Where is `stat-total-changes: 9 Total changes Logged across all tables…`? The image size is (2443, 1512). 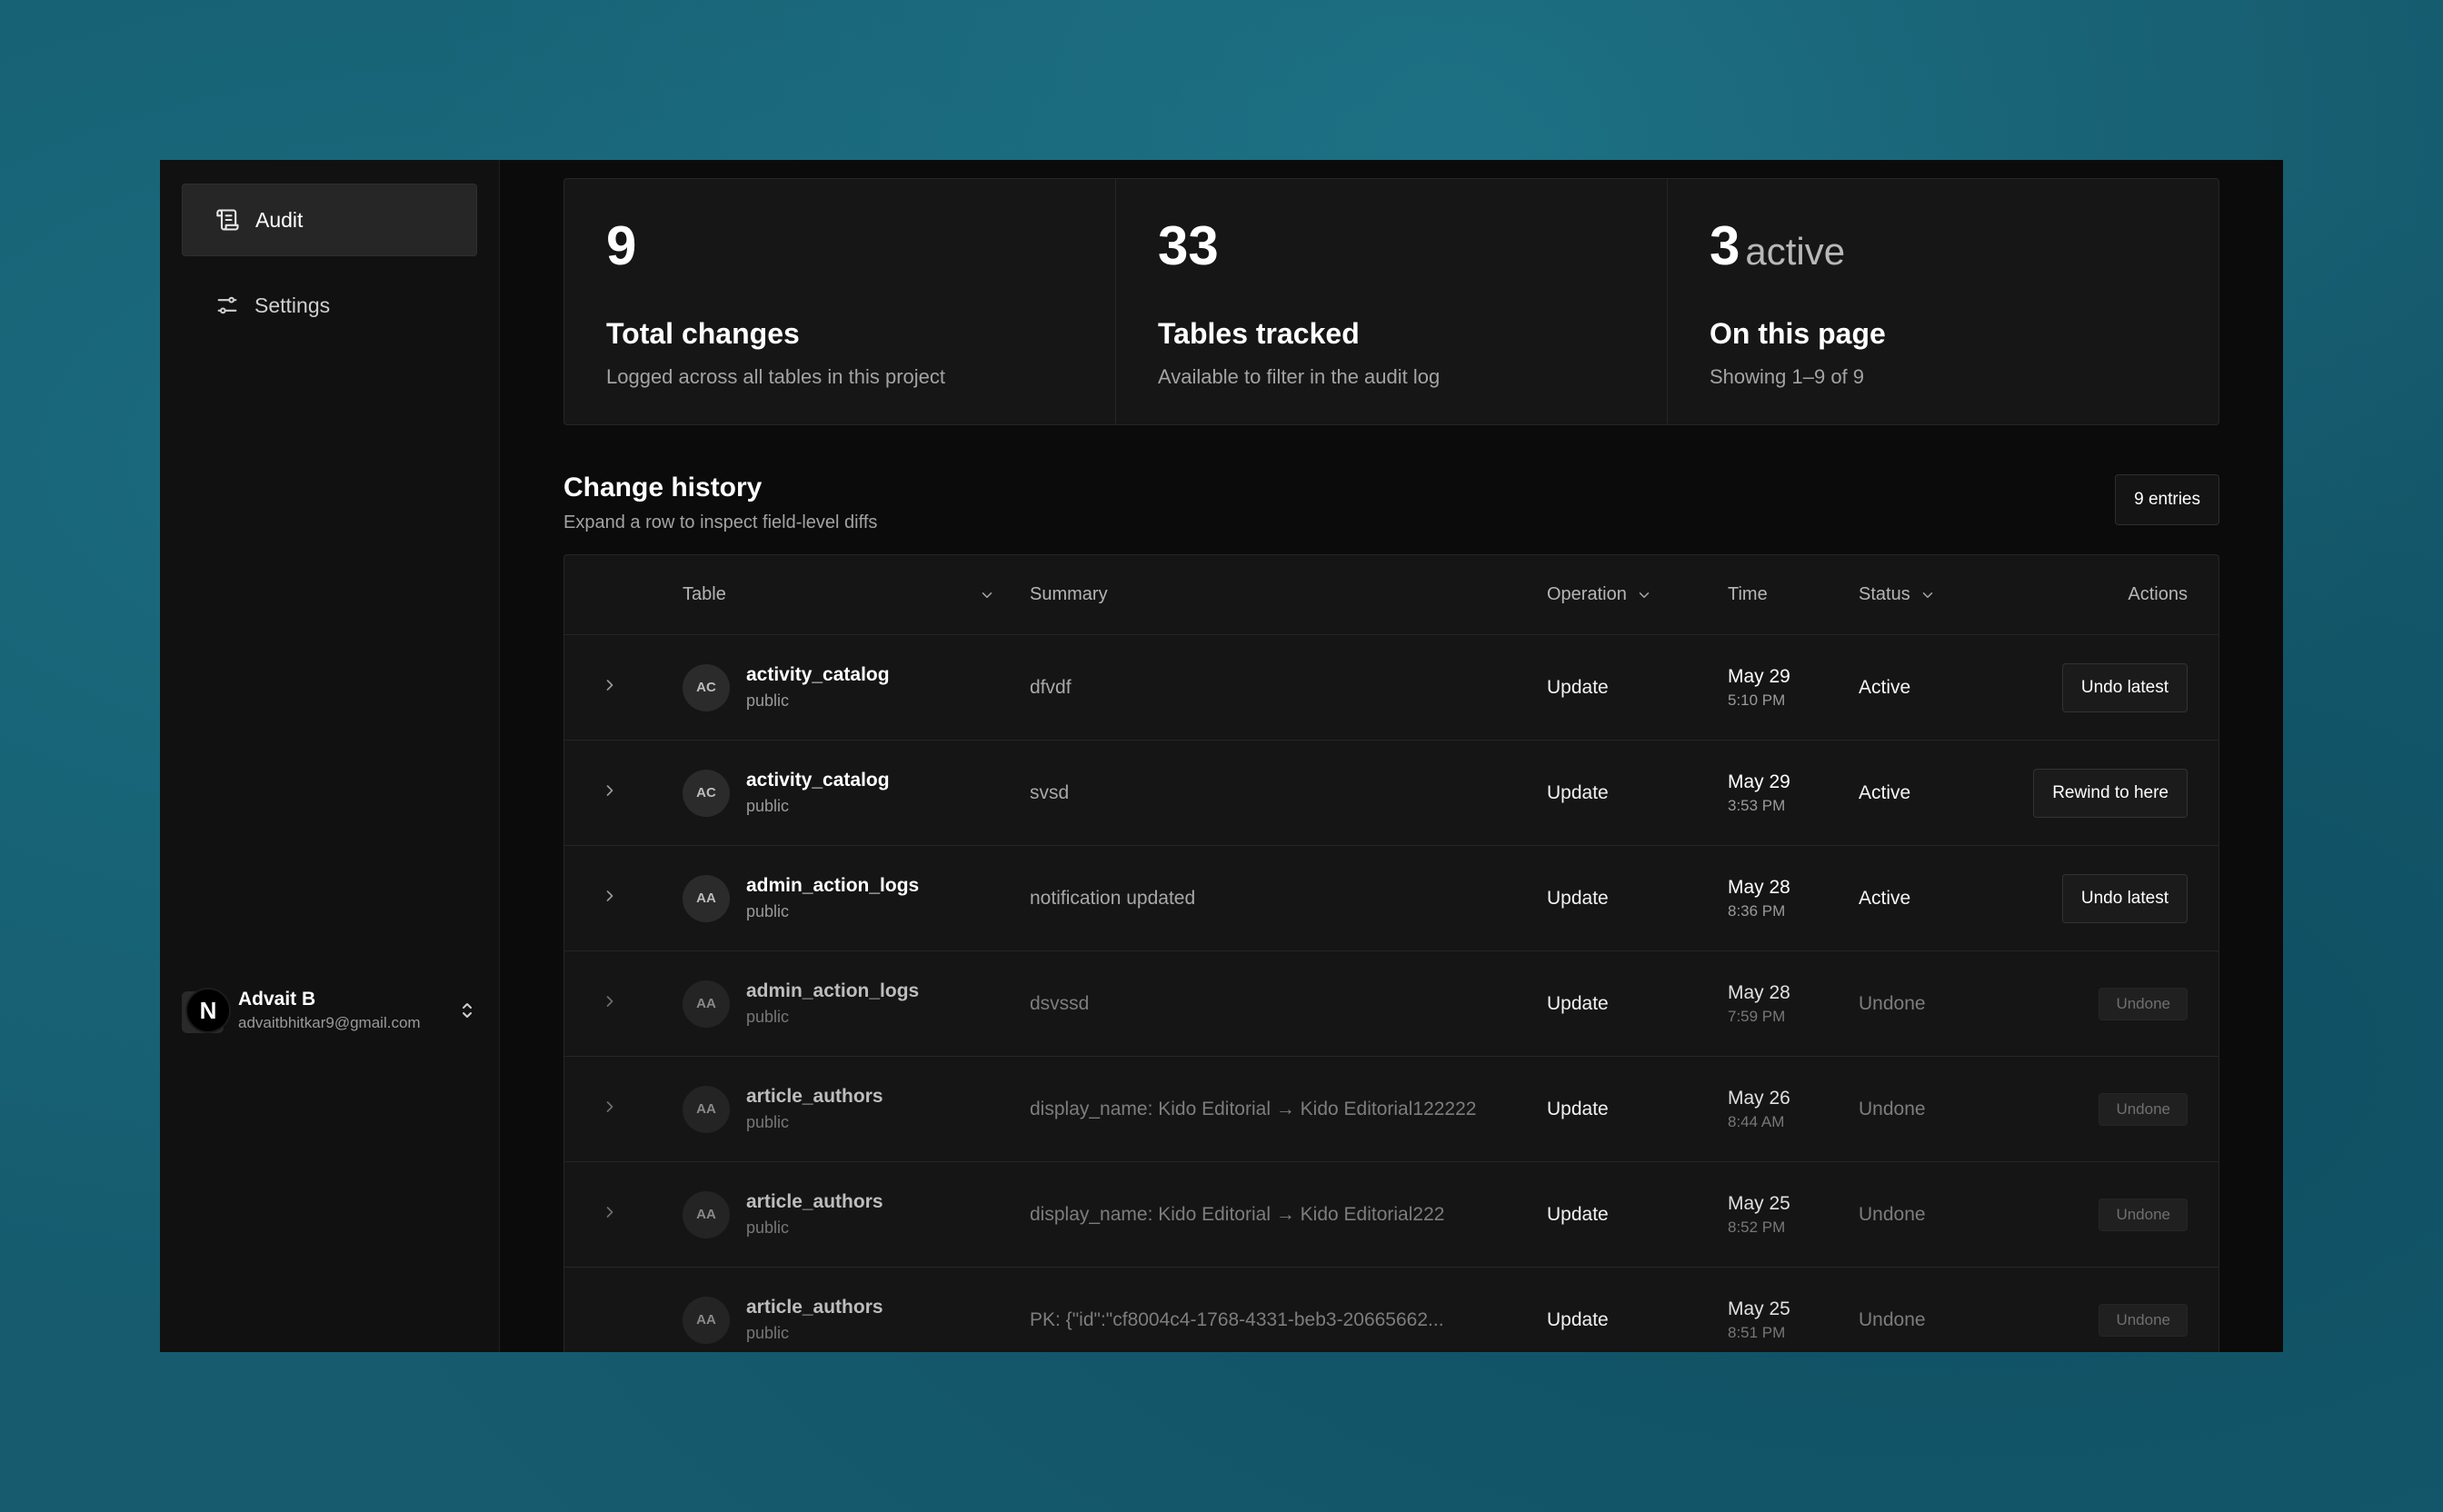
stat-total-changes: 9 Total changes Logged across all tables… is located at coordinates (840, 301).